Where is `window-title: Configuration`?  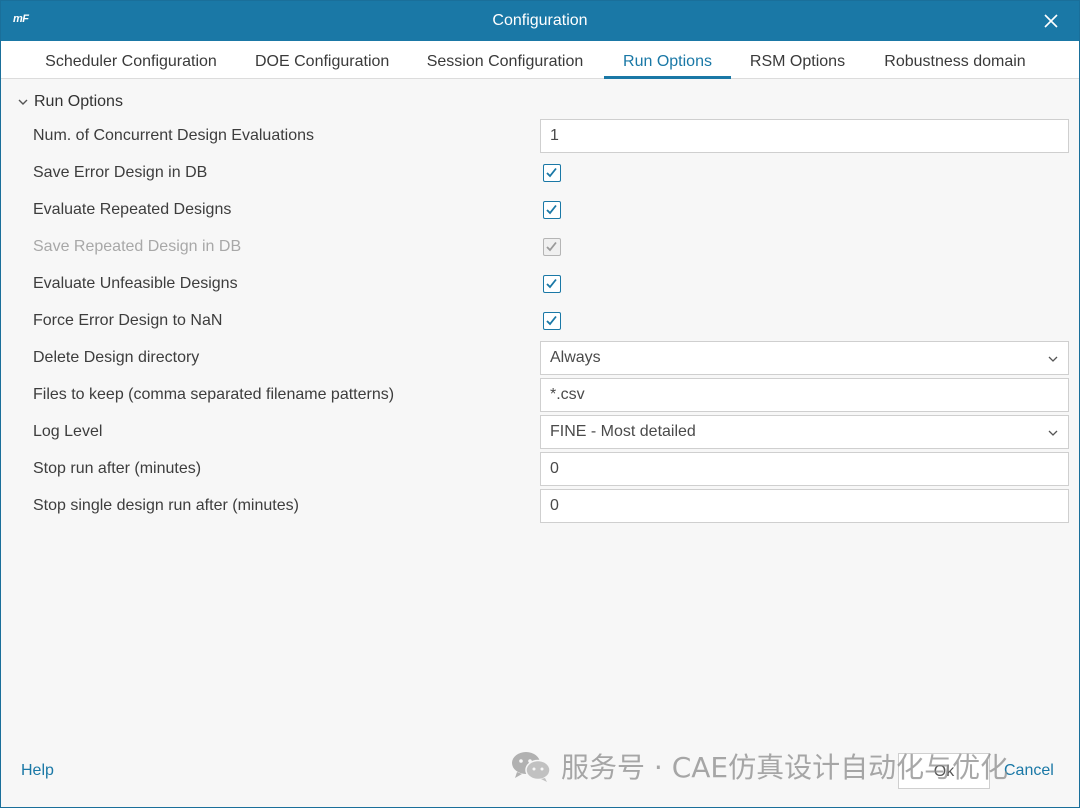 window-title: Configuration is located at coordinates (540, 20).